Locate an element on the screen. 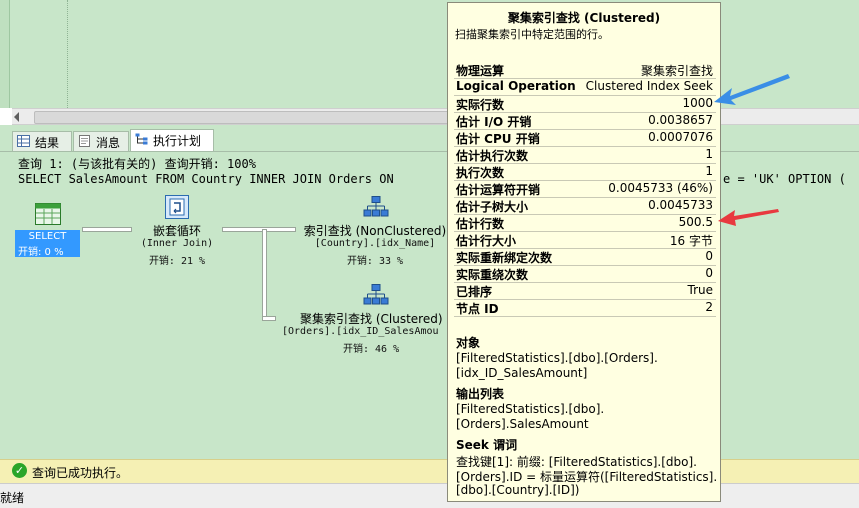 The width and height of the screenshot is (859, 508). success-check-icon: ✓ is located at coordinates (19, 470).